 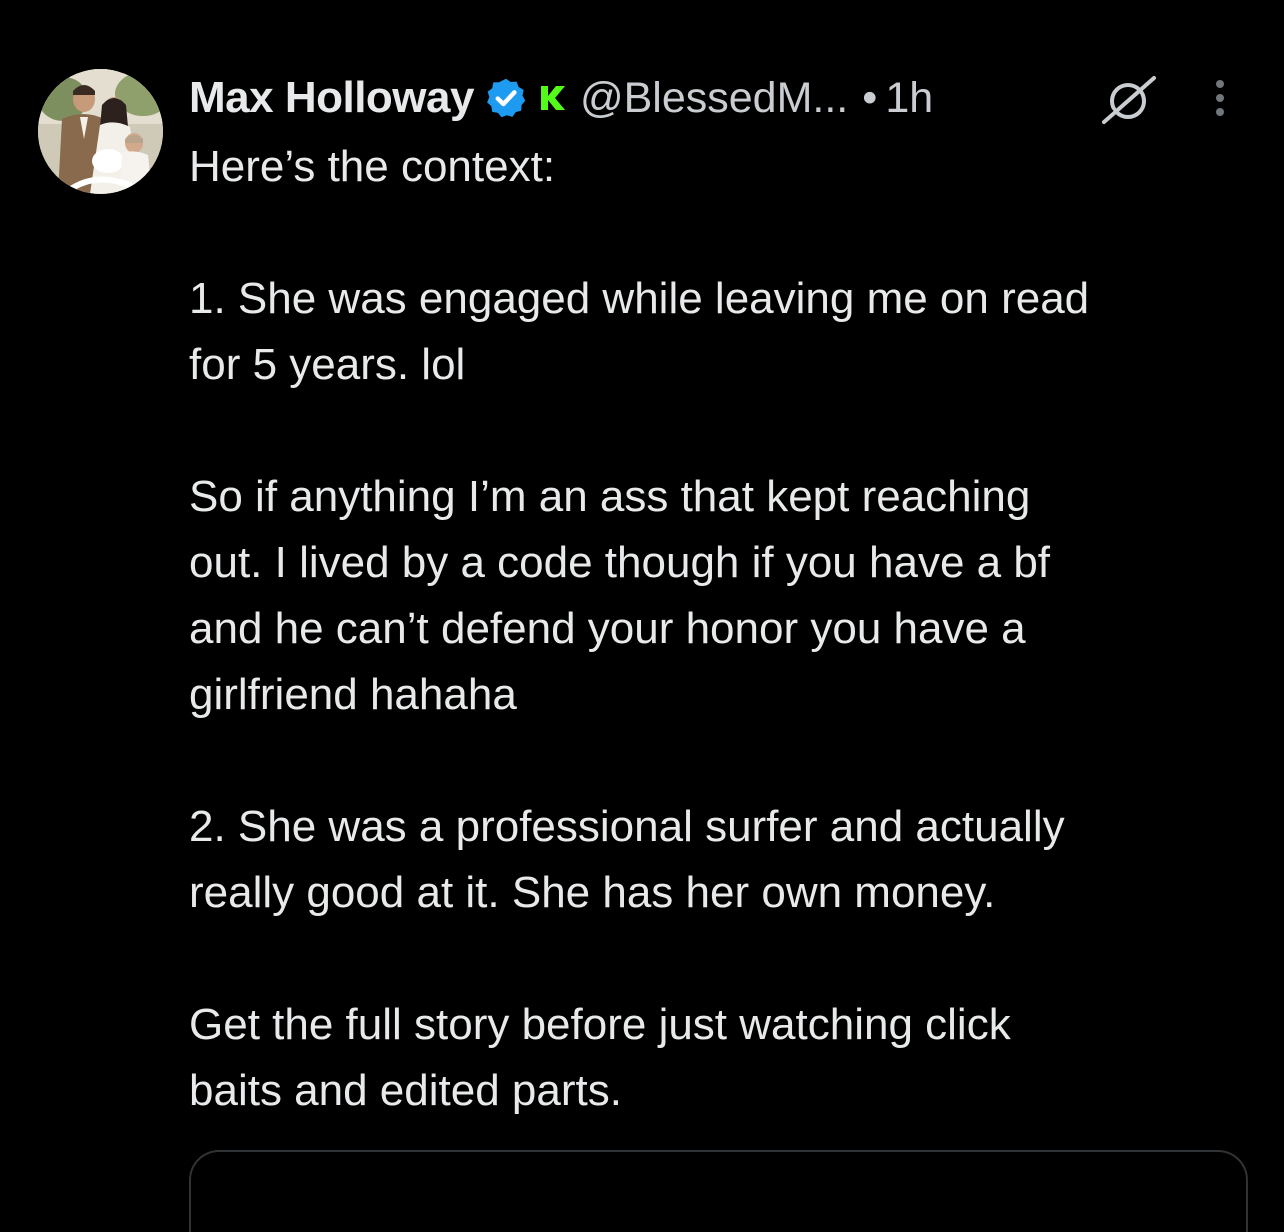 What do you see at coordinates (372, 166) in the screenshot?
I see `tweet-paragraph: Here’s the context:` at bounding box center [372, 166].